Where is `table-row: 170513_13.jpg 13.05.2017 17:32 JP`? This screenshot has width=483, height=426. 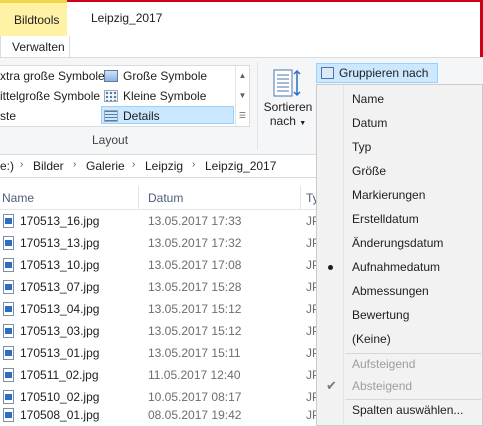 table-row: 170513_13.jpg 13.05.2017 17:32 JP is located at coordinates (160, 243).